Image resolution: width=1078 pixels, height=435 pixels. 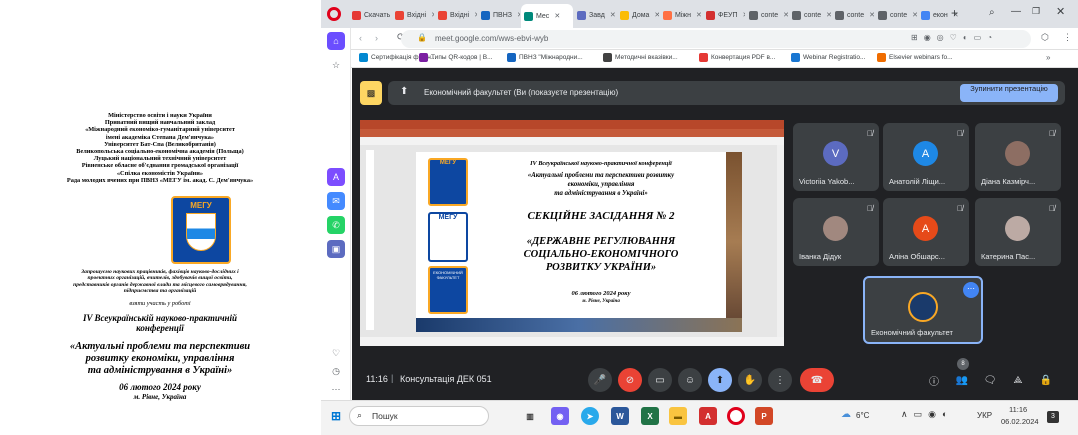 I want to click on acrobat-icon: A, so click(x=708, y=416).